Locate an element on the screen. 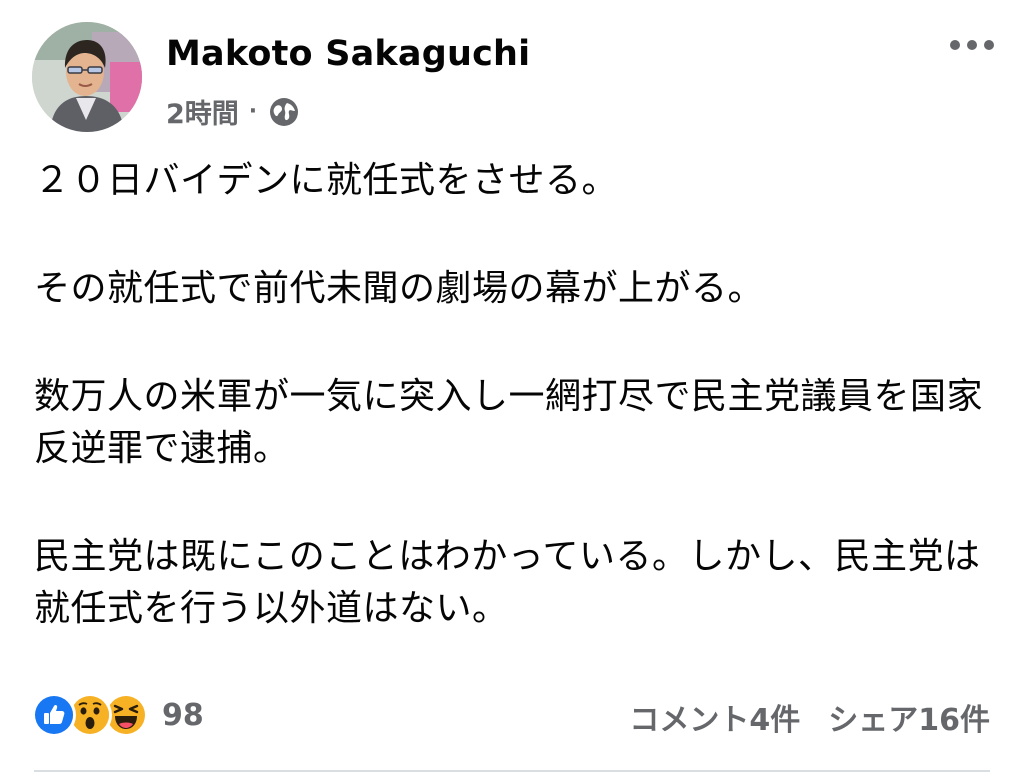  post-meta: 2時間 · is located at coordinates (233, 111).